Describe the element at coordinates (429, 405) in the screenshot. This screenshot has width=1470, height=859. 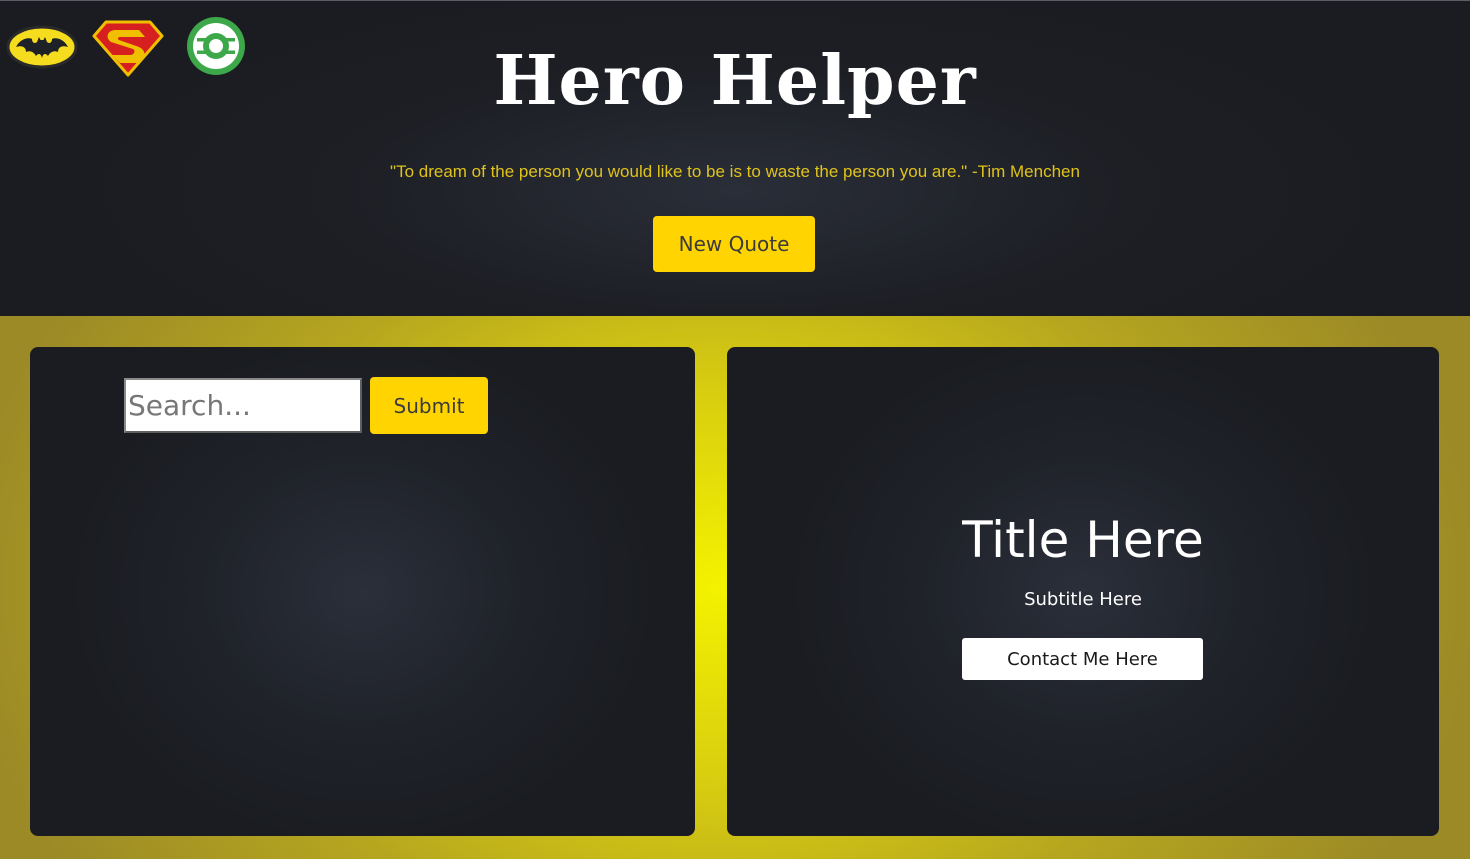
I see `submit-button: Submit` at that location.